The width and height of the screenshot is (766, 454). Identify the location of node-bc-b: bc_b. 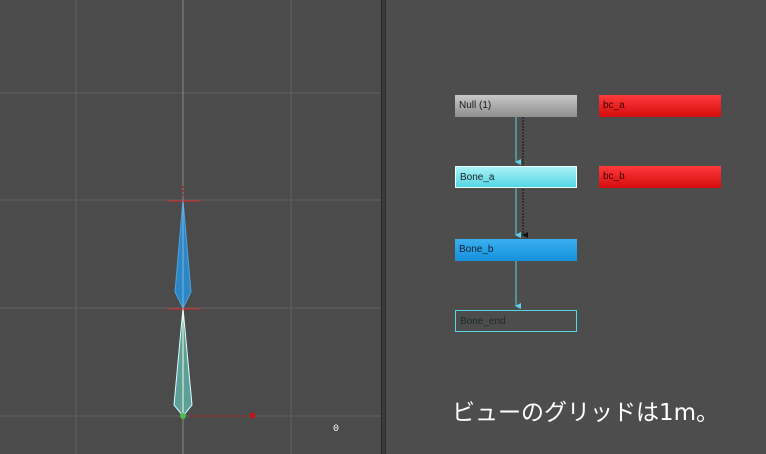
(660, 177).